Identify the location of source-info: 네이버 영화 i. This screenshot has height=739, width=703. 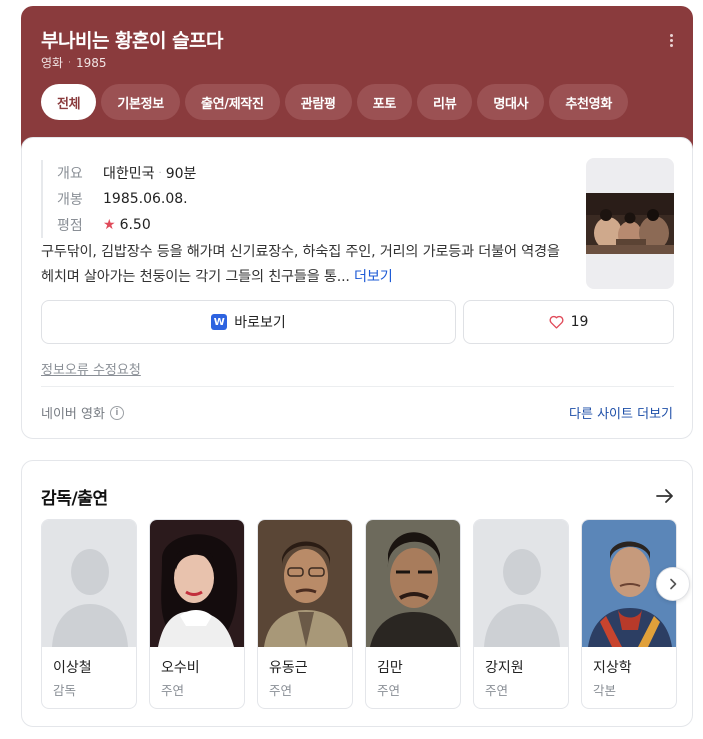
(82, 412).